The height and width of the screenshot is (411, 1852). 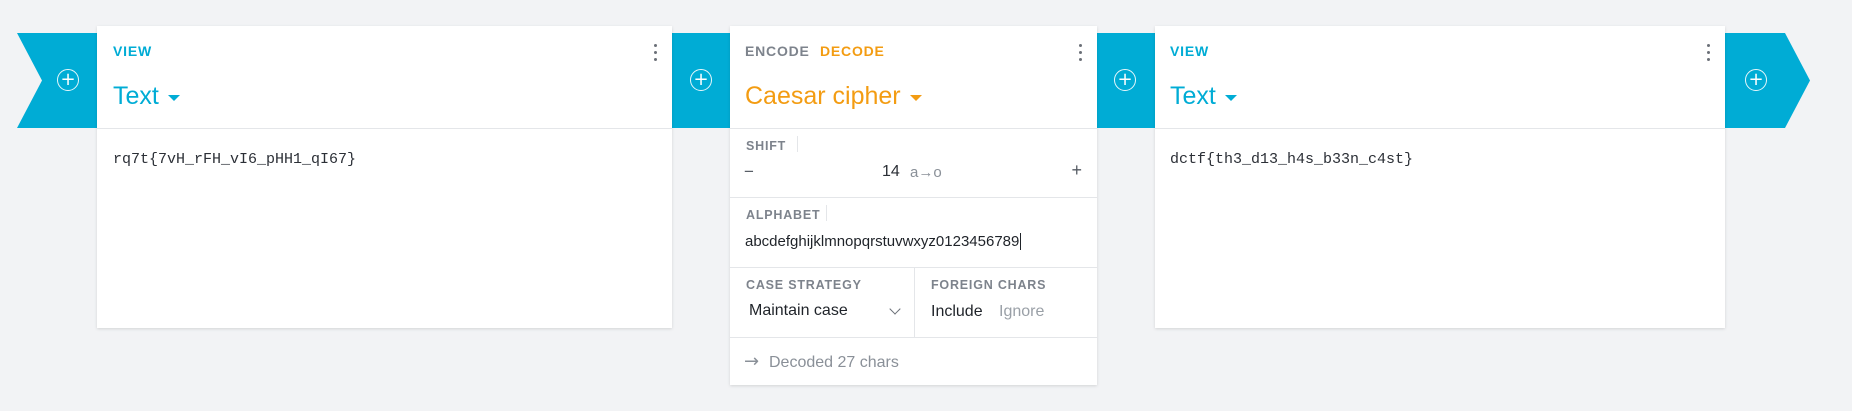 What do you see at coordinates (823, 96) in the screenshot?
I see `operation-title: Caesar cipher` at bounding box center [823, 96].